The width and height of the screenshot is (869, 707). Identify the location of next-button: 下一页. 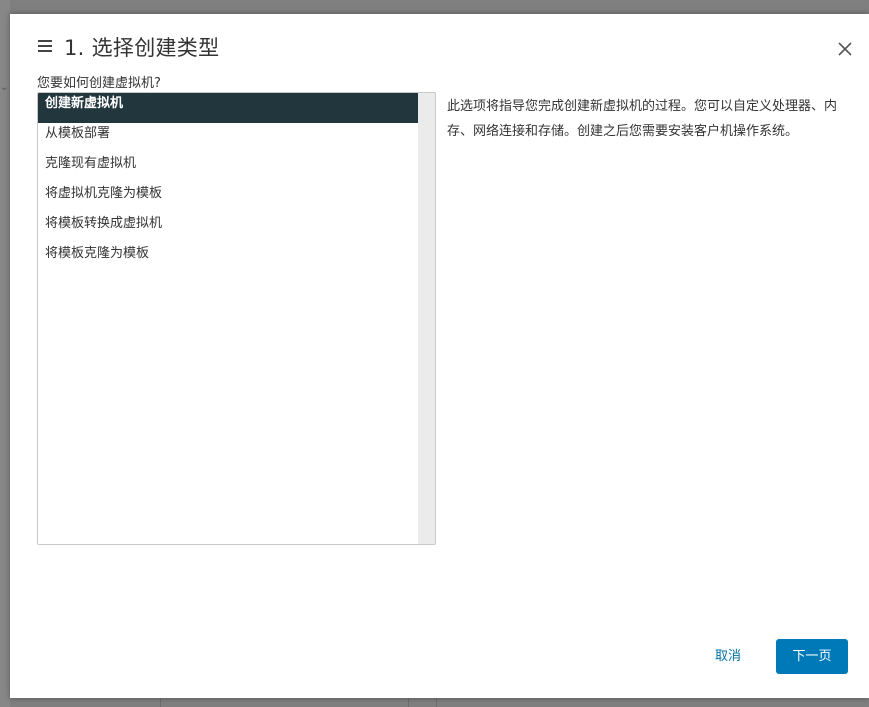
(812, 656).